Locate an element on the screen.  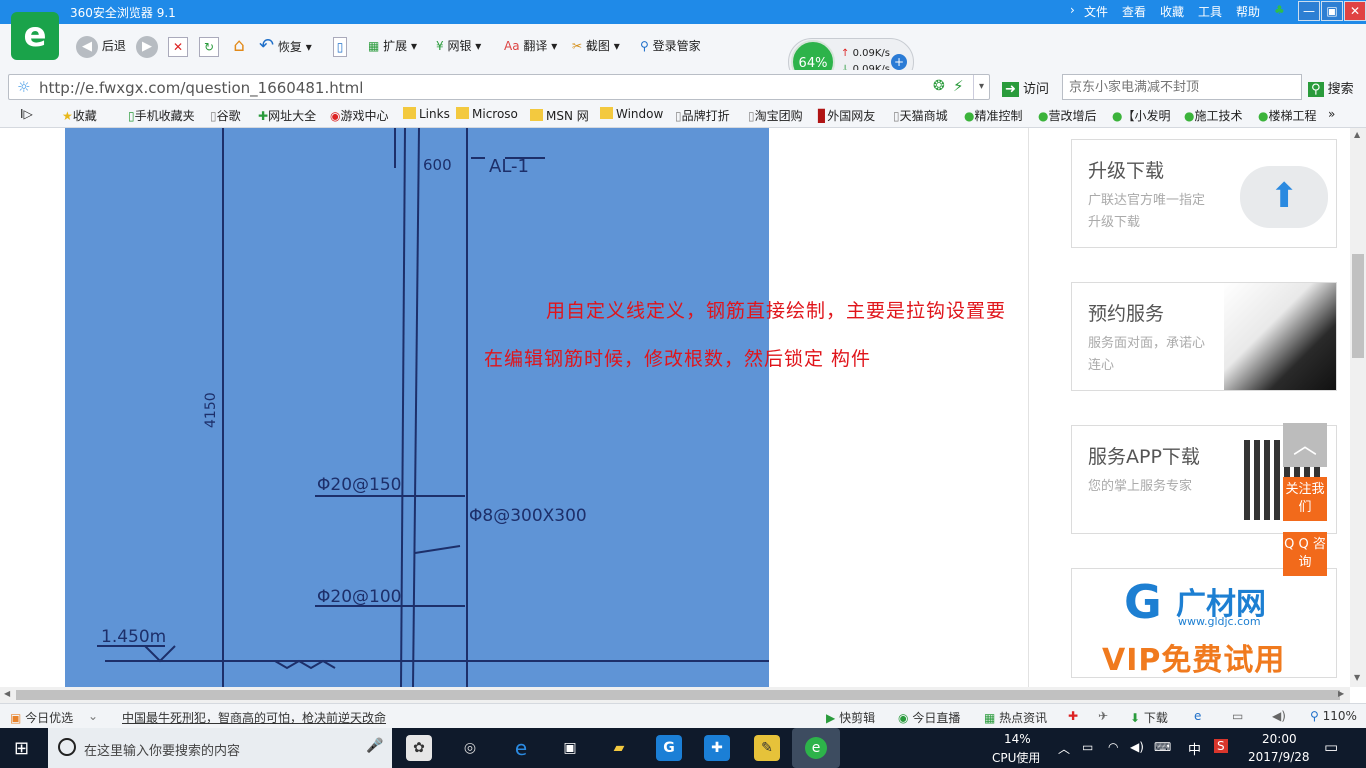
bookmark-foreign: ▊外国网友 is located at coordinates (846, 115).